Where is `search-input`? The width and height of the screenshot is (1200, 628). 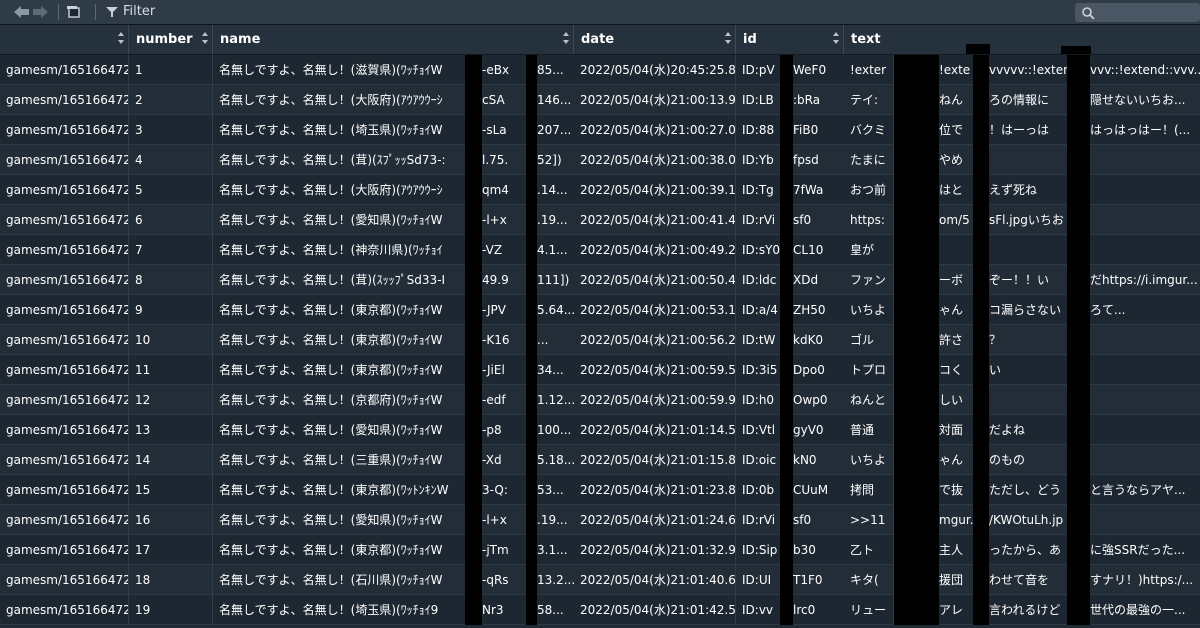 search-input is located at coordinates (1137, 12).